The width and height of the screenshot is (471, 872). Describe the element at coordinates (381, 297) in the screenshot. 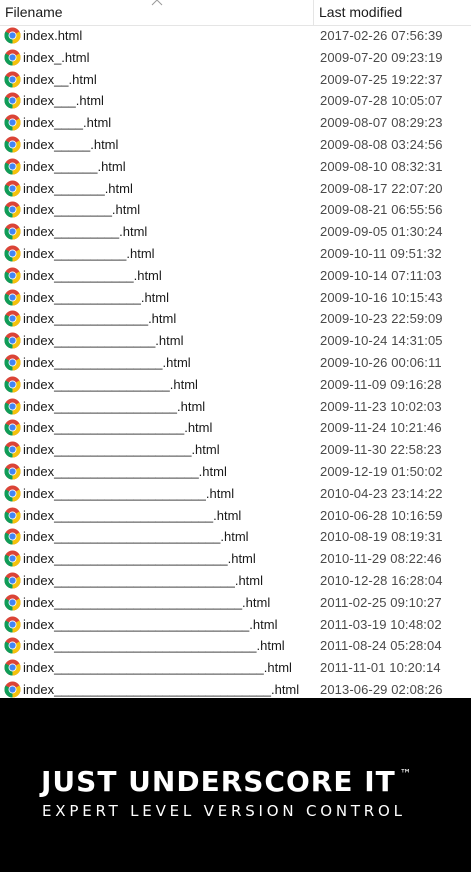

I see `file-modified-date: 2009-10-16 10:15:43` at that location.